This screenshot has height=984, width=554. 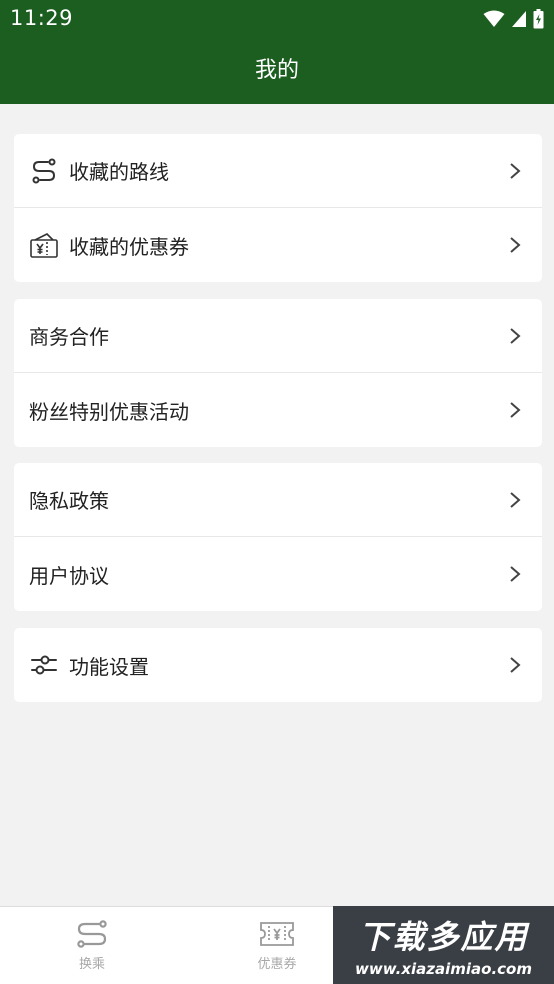 What do you see at coordinates (92, 934) in the screenshot?
I see `transfer-icon` at bounding box center [92, 934].